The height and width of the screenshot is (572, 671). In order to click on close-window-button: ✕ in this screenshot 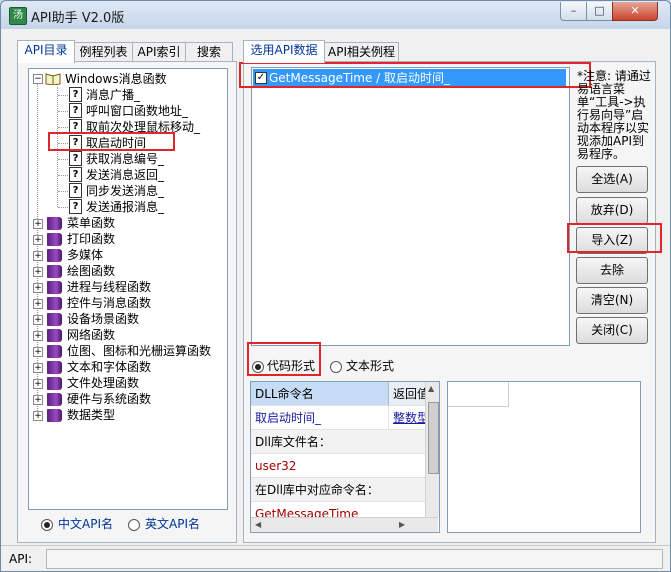, I will do `click(635, 11)`.